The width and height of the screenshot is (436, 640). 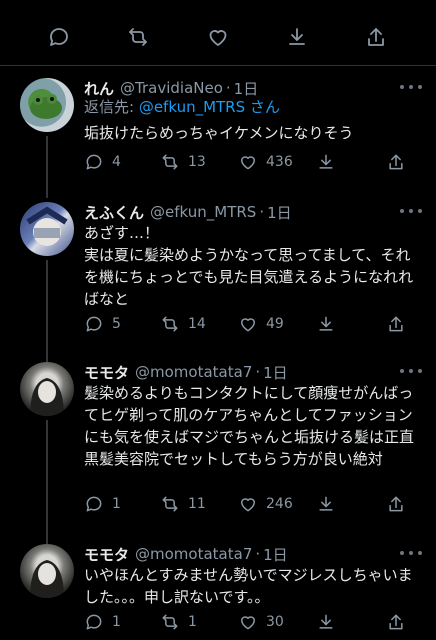 What do you see at coordinates (114, 212) in the screenshot?
I see `display-name: えふくん` at bounding box center [114, 212].